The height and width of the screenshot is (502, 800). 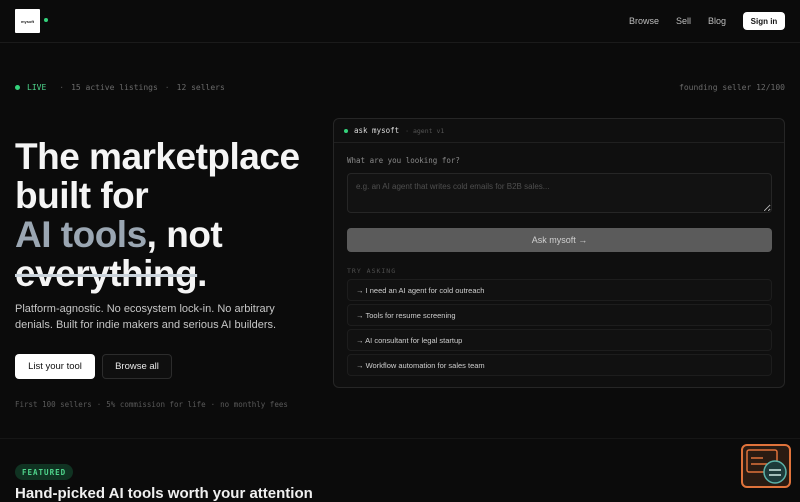 What do you see at coordinates (403, 160) in the screenshot?
I see `question-label: What are you looking for?` at bounding box center [403, 160].